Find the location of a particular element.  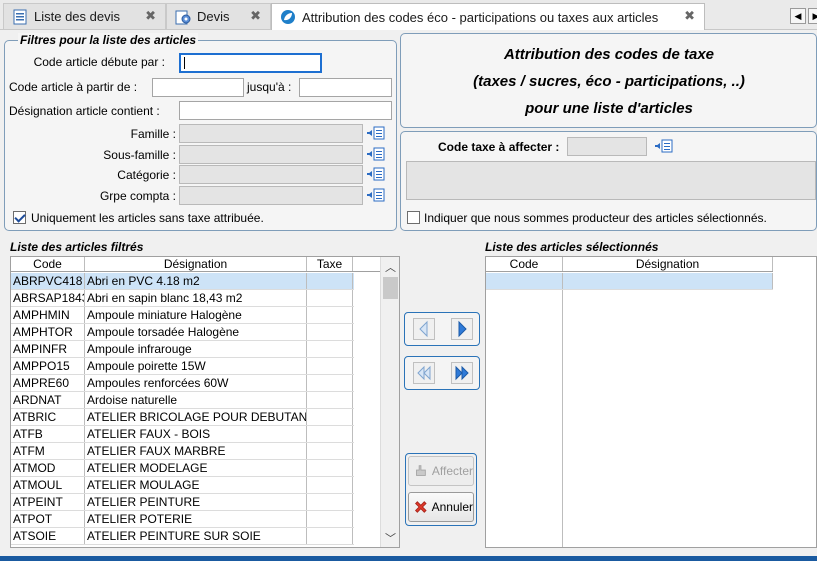

cell-designation: ATELIER MODELAGE is located at coordinates (196, 468).